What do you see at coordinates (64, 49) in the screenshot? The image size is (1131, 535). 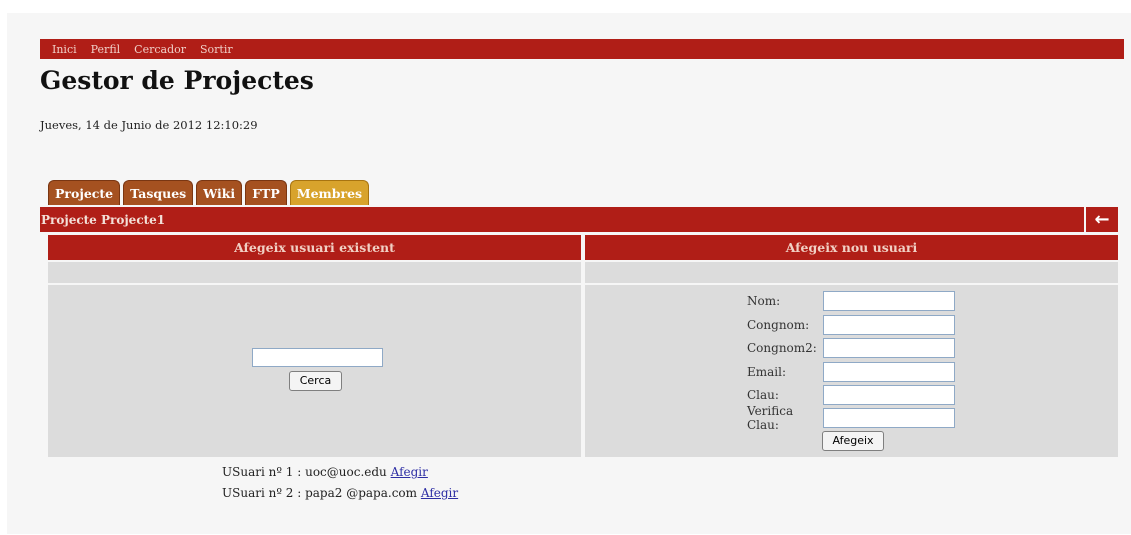 I see `nav-link-inici: Inici` at bounding box center [64, 49].